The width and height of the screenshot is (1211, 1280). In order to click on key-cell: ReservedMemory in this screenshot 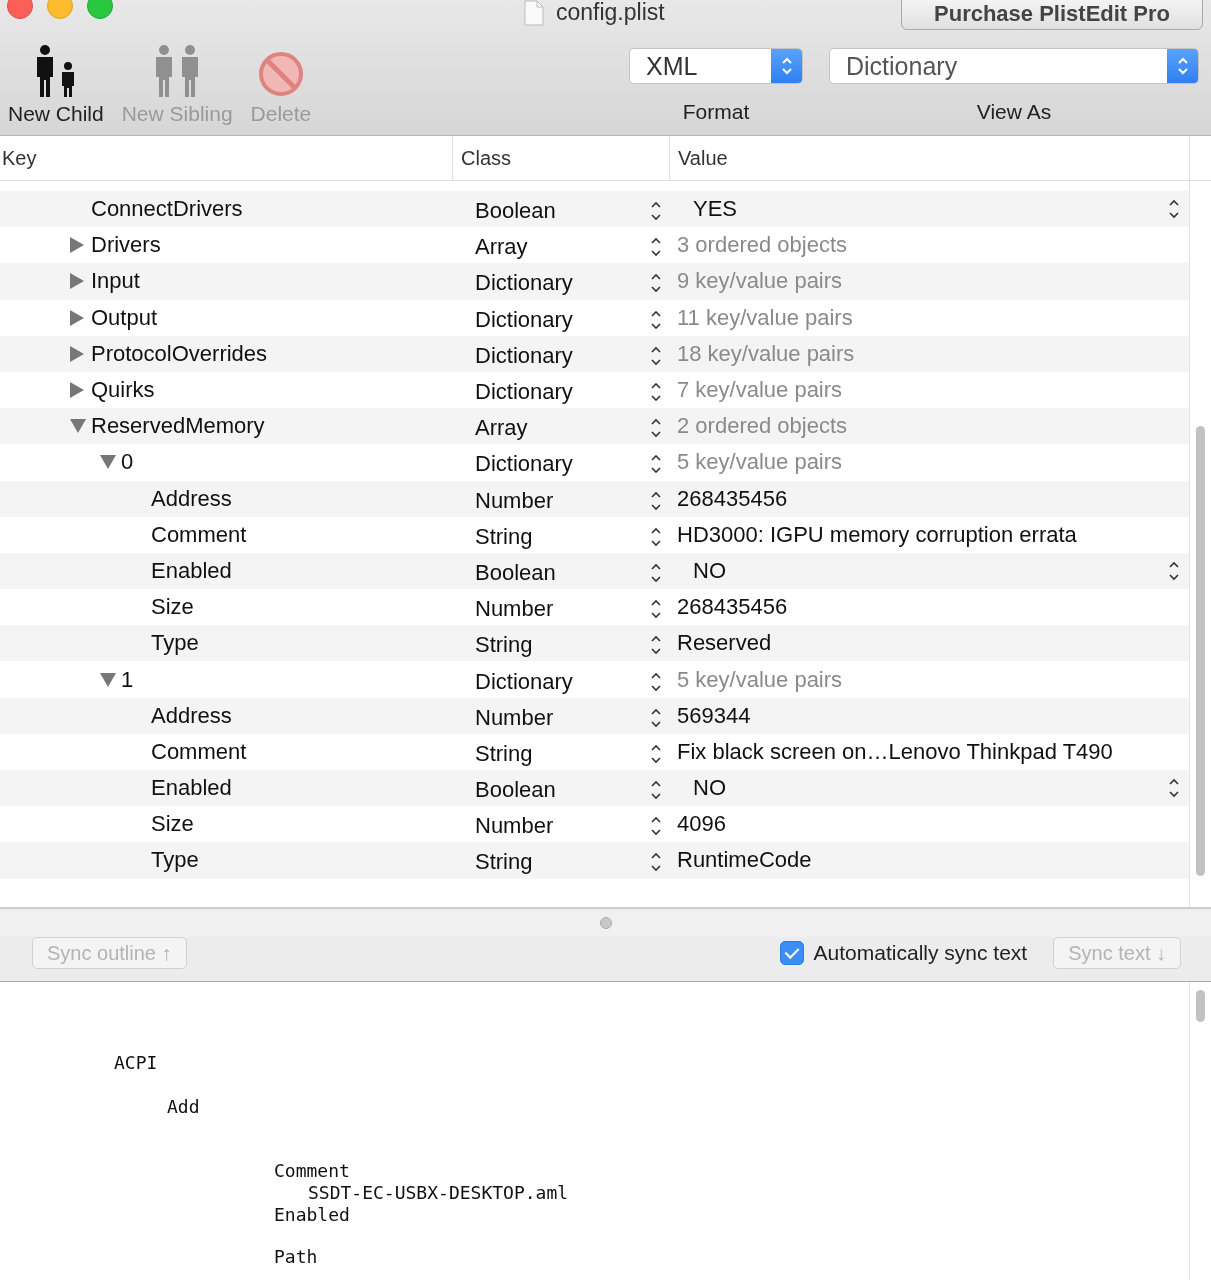, I will do `click(178, 426)`.